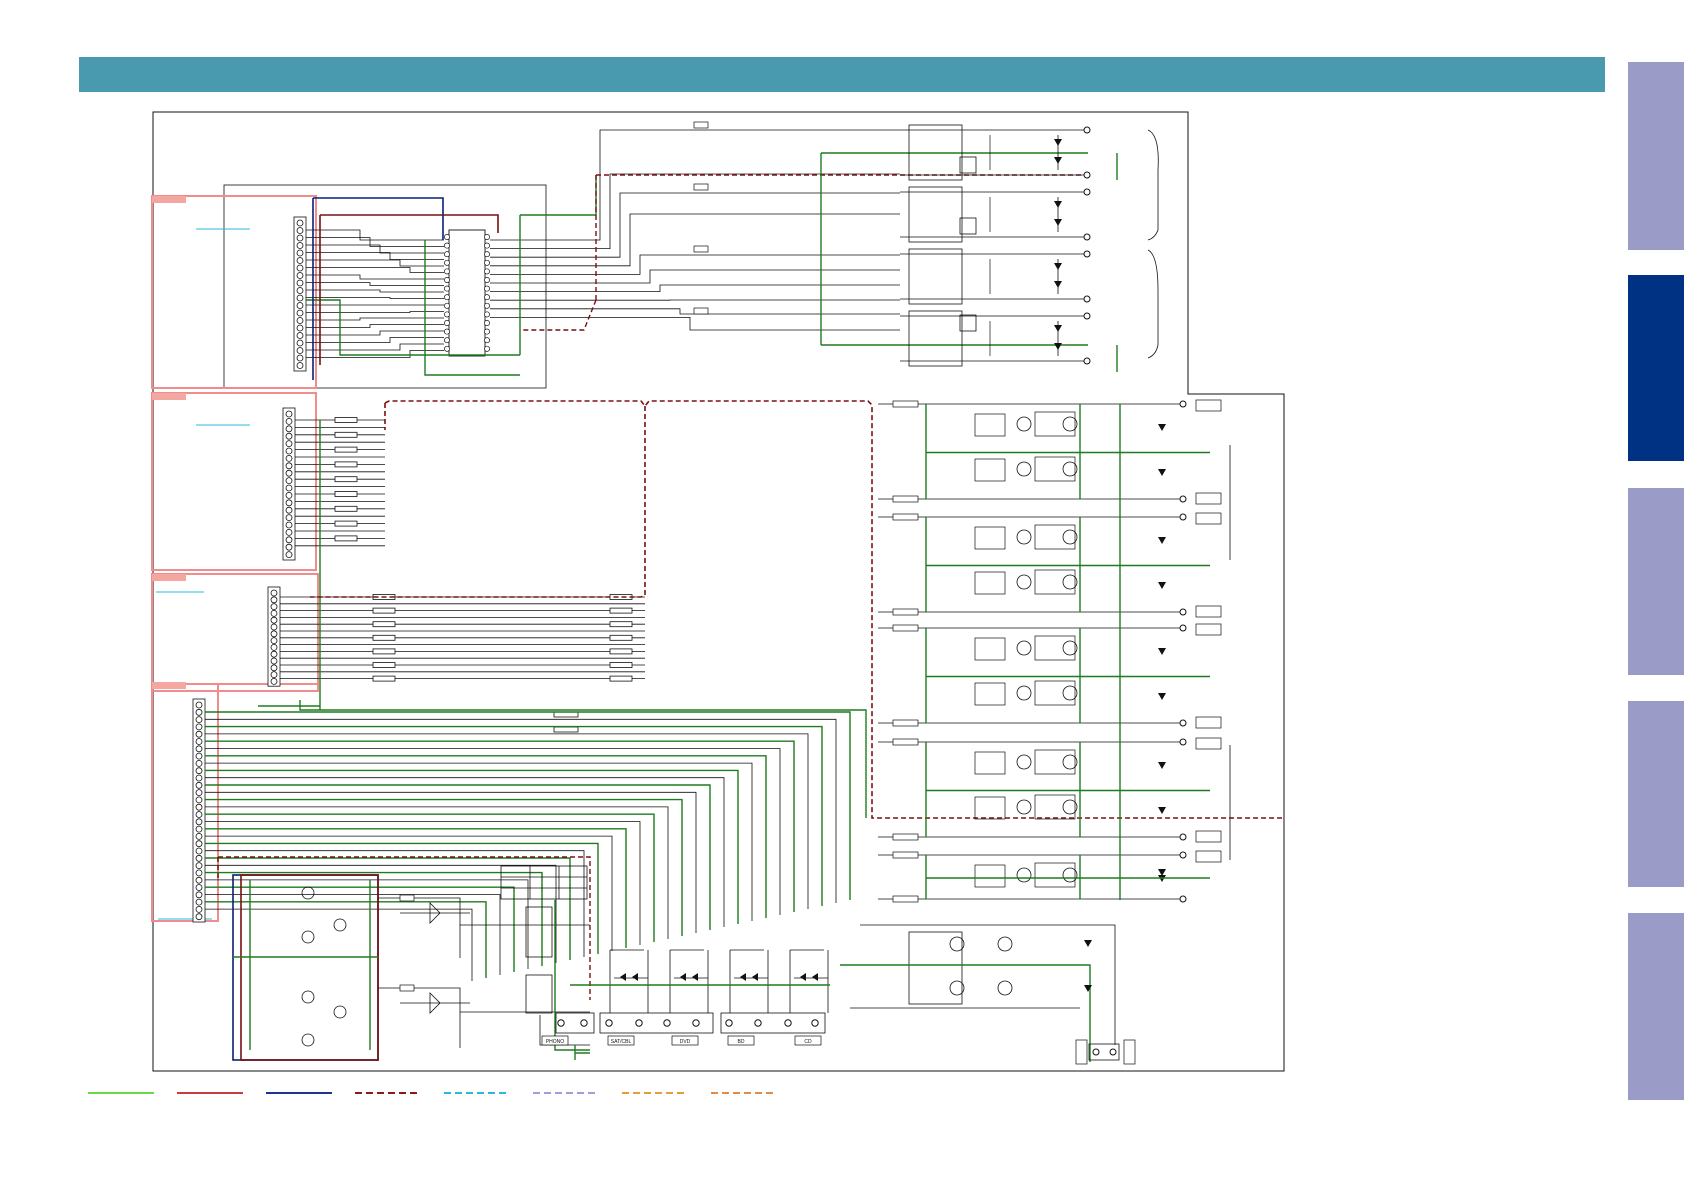 The image size is (1684, 1191). Describe the element at coordinates (808, 1042) in the screenshot. I see `cd-label: CD` at that location.